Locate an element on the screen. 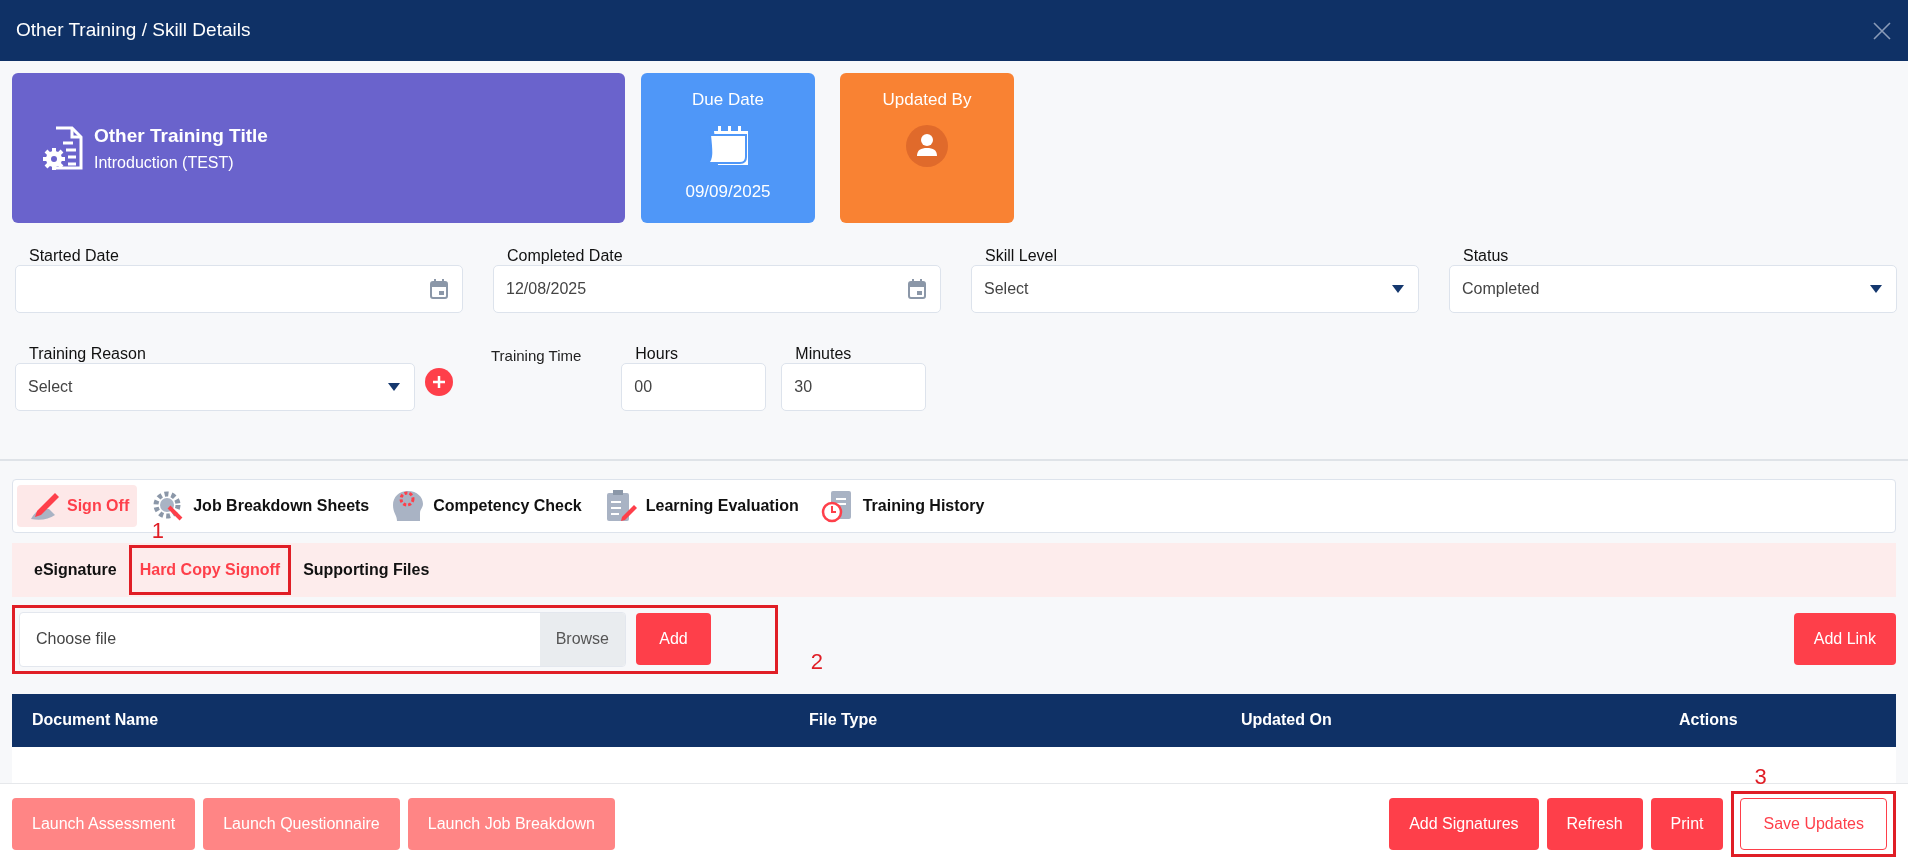 The image size is (1908, 864). card-value: Introduction (TEST) is located at coordinates (164, 162).